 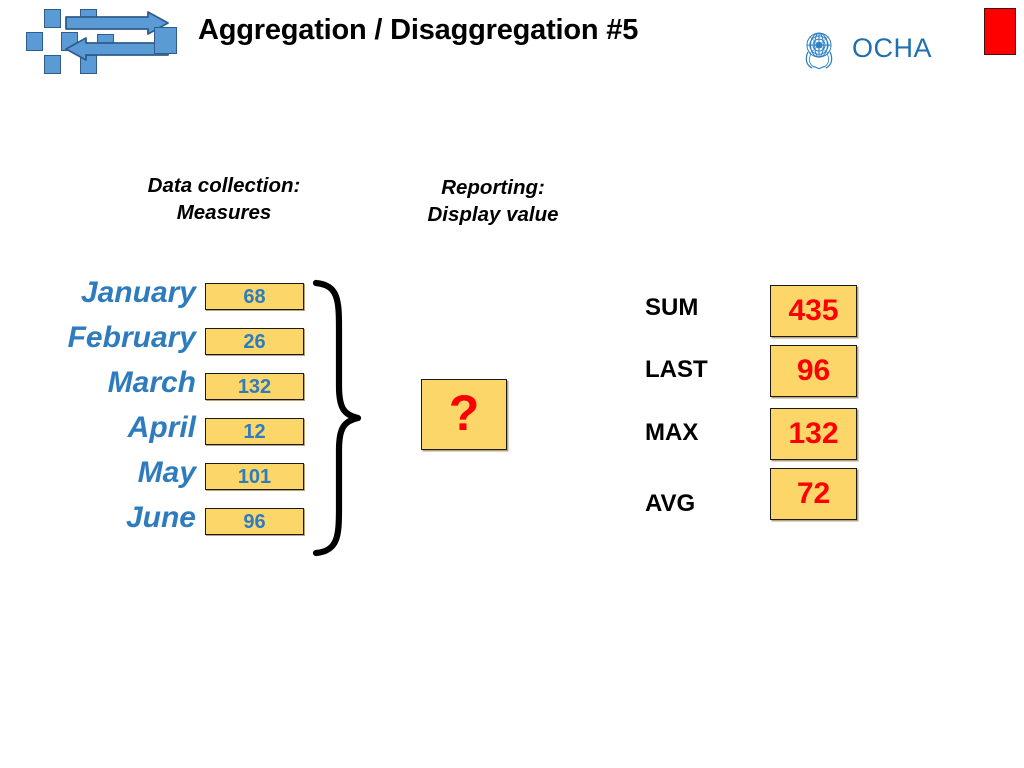 I want to click on aggregation-value-box: 96, so click(x=813, y=371).